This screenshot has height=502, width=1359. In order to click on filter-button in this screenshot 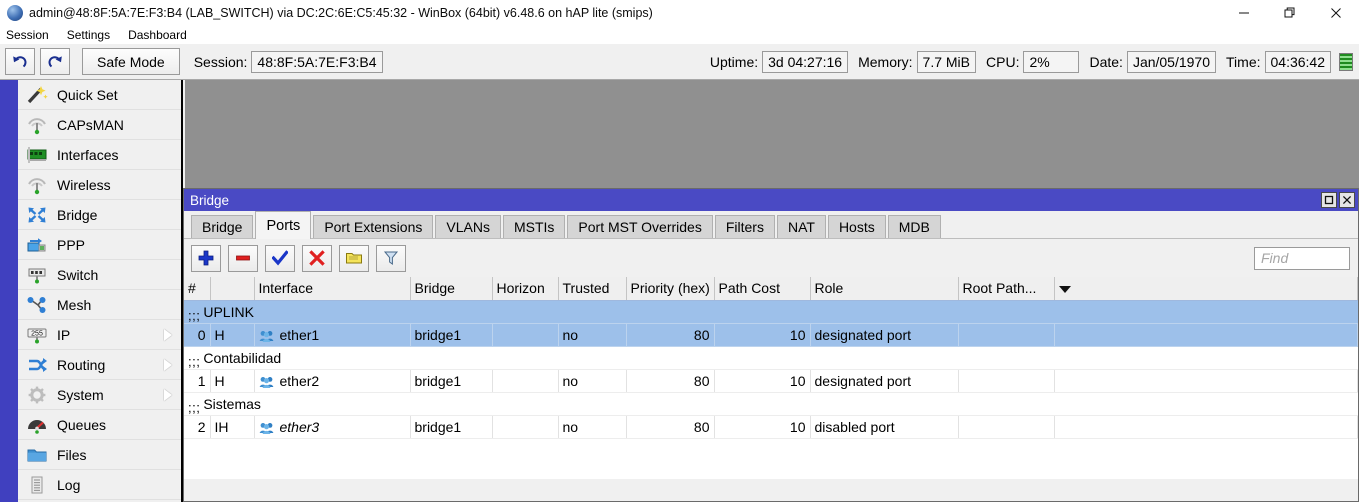, I will do `click(391, 258)`.